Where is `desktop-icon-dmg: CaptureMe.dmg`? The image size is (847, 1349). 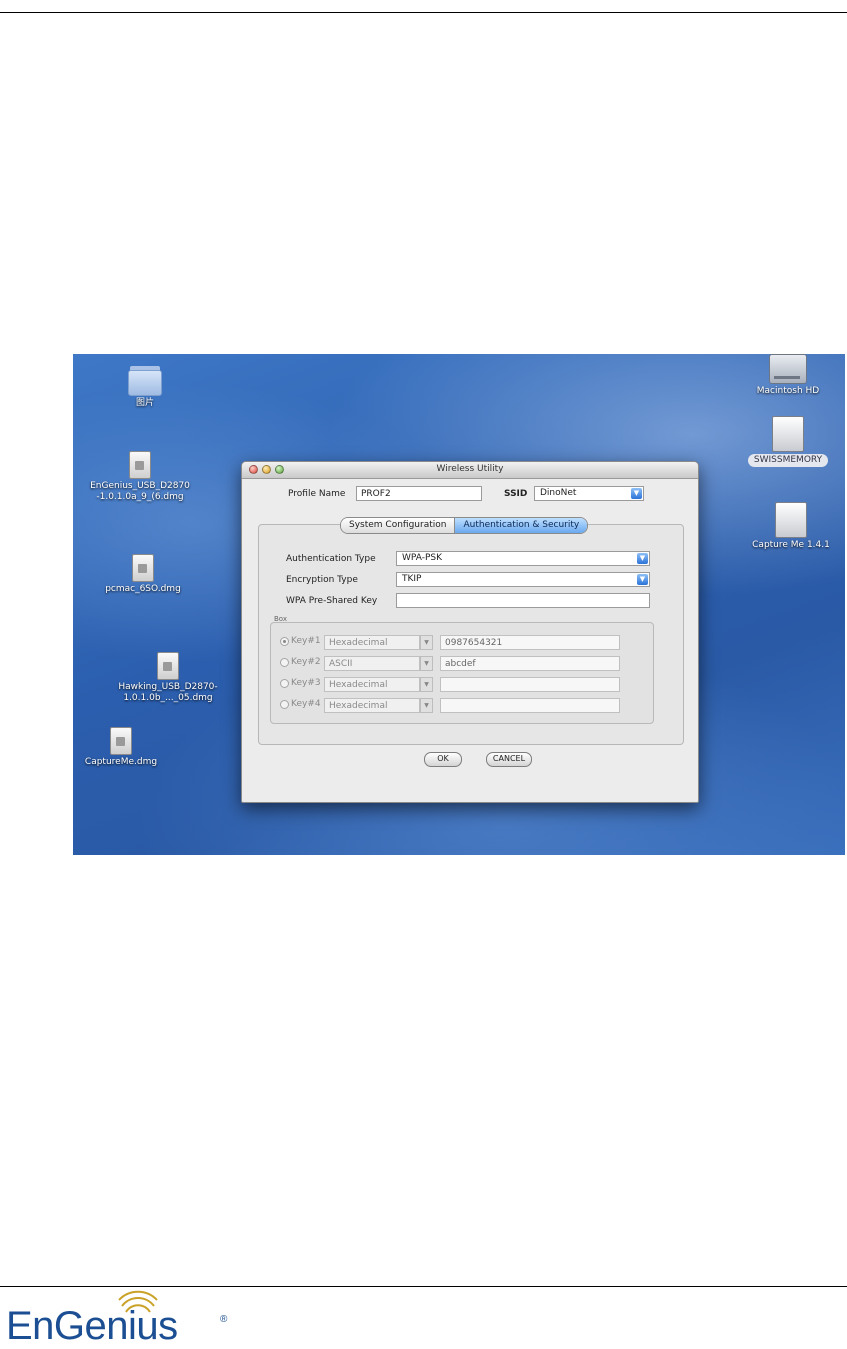 desktop-icon-dmg: CaptureMe.dmg is located at coordinates (121, 747).